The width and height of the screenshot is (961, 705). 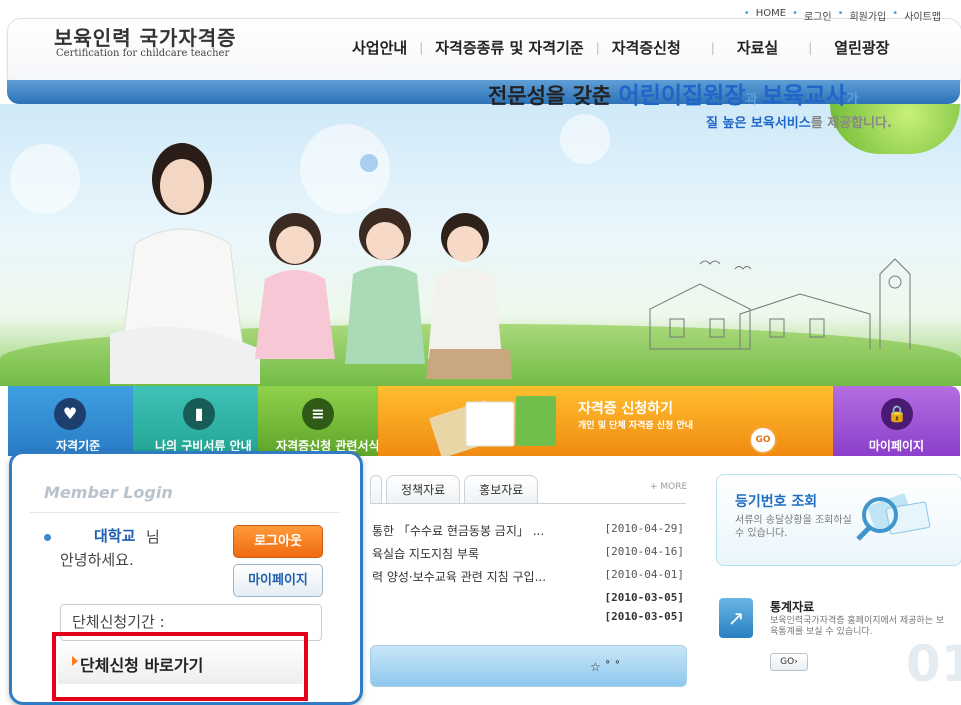 What do you see at coordinates (115, 536) in the screenshot?
I see `user-name: 대학교` at bounding box center [115, 536].